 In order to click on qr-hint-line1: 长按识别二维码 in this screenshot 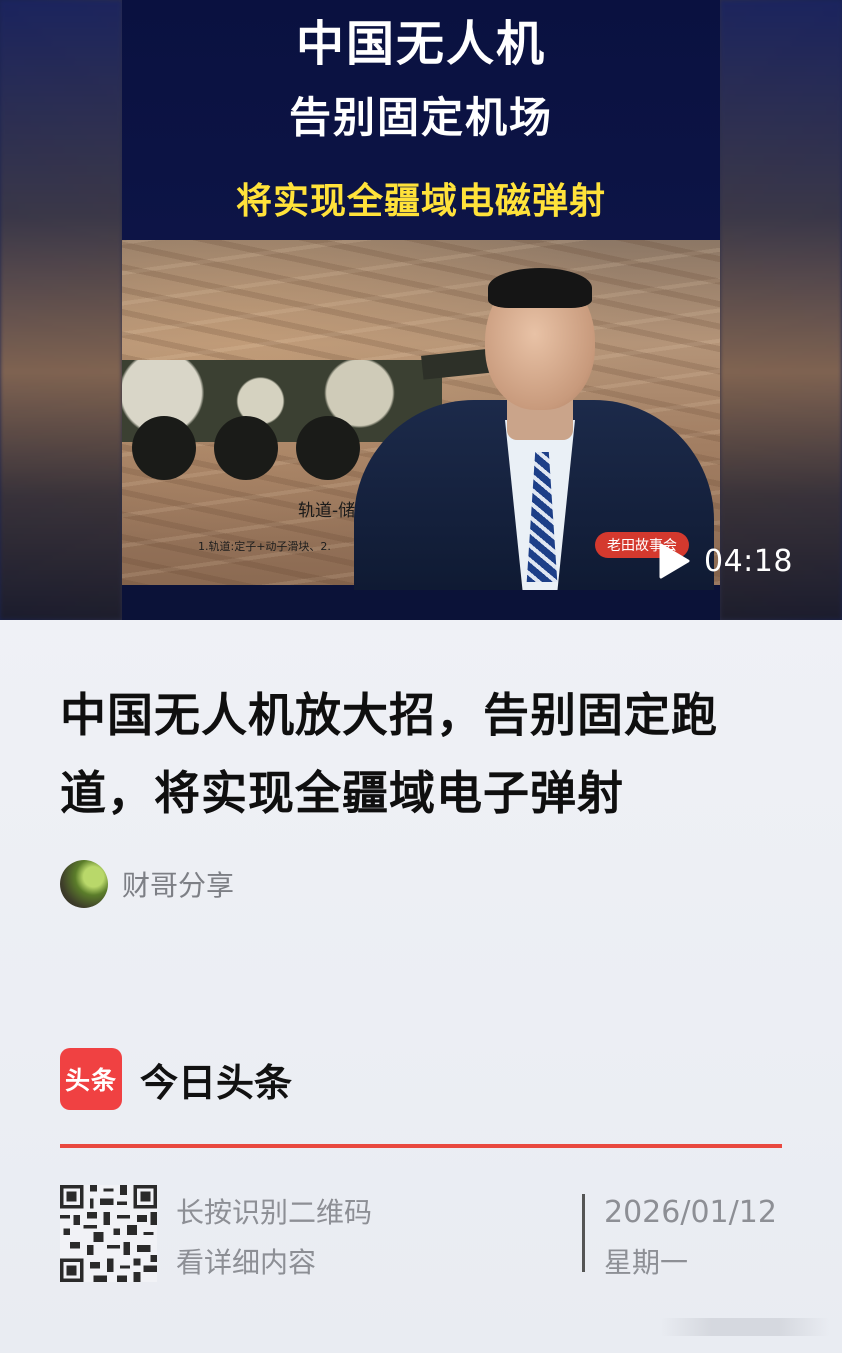, I will do `click(274, 1212)`.